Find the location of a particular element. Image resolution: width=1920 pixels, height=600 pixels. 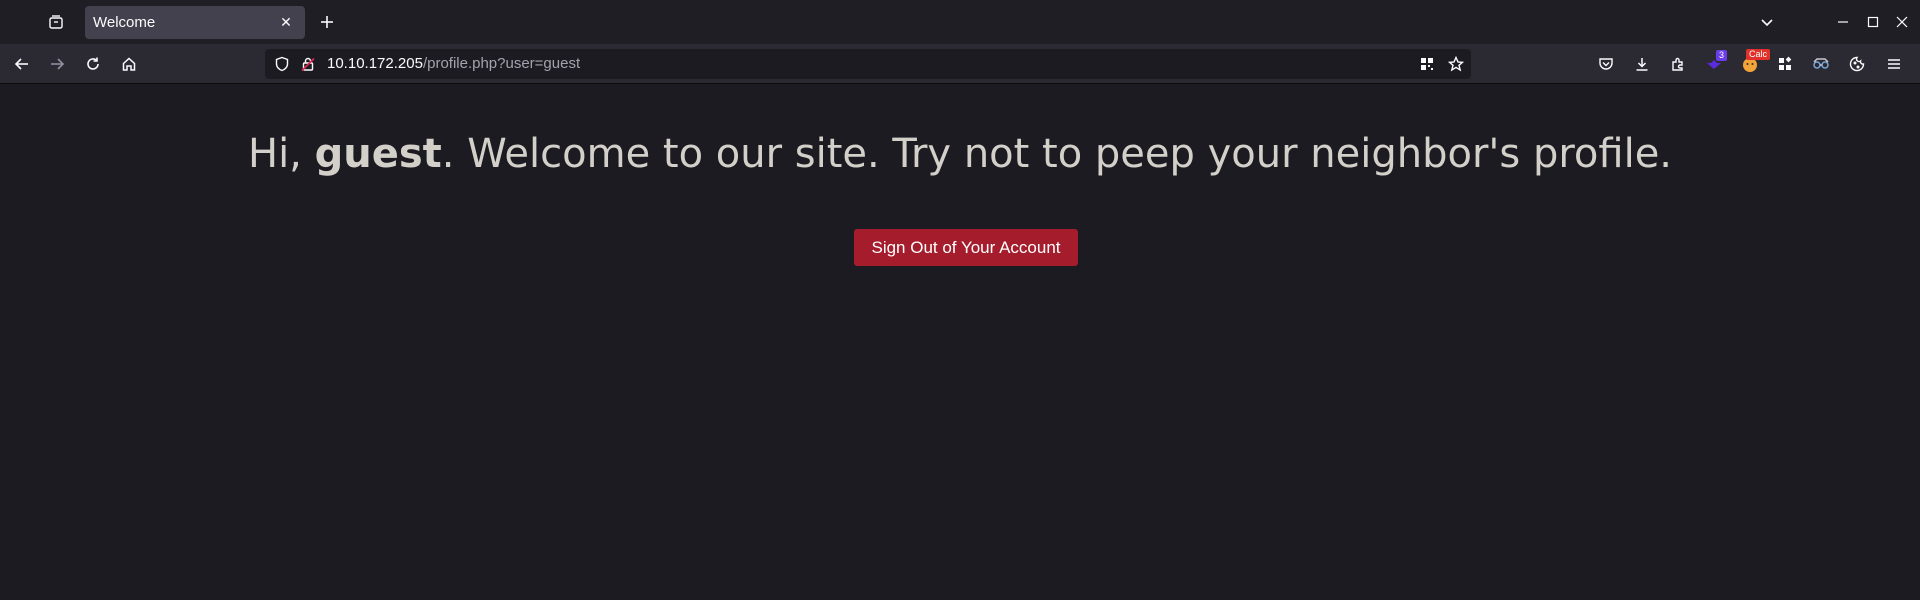

qr-code-icon is located at coordinates (1427, 64).